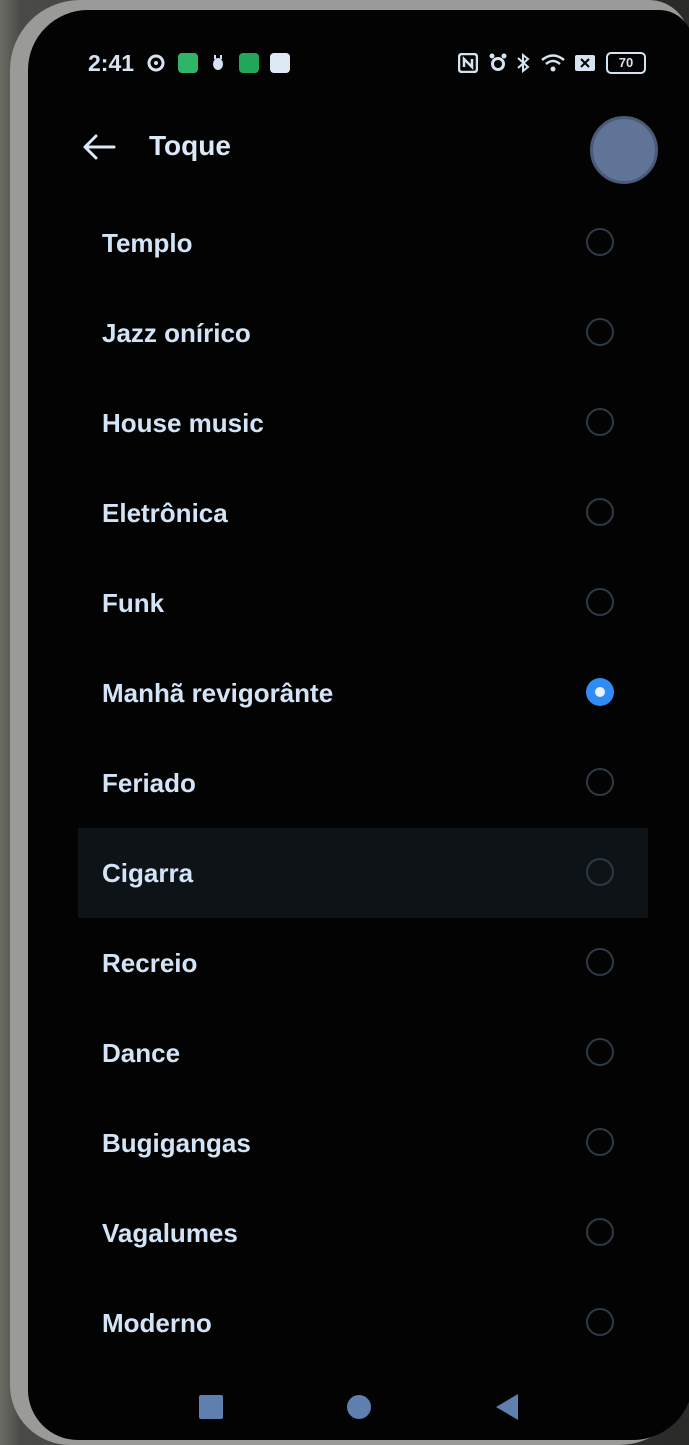  Describe the element at coordinates (148, 873) in the screenshot. I see `ringtone-label: Cigarra` at that location.